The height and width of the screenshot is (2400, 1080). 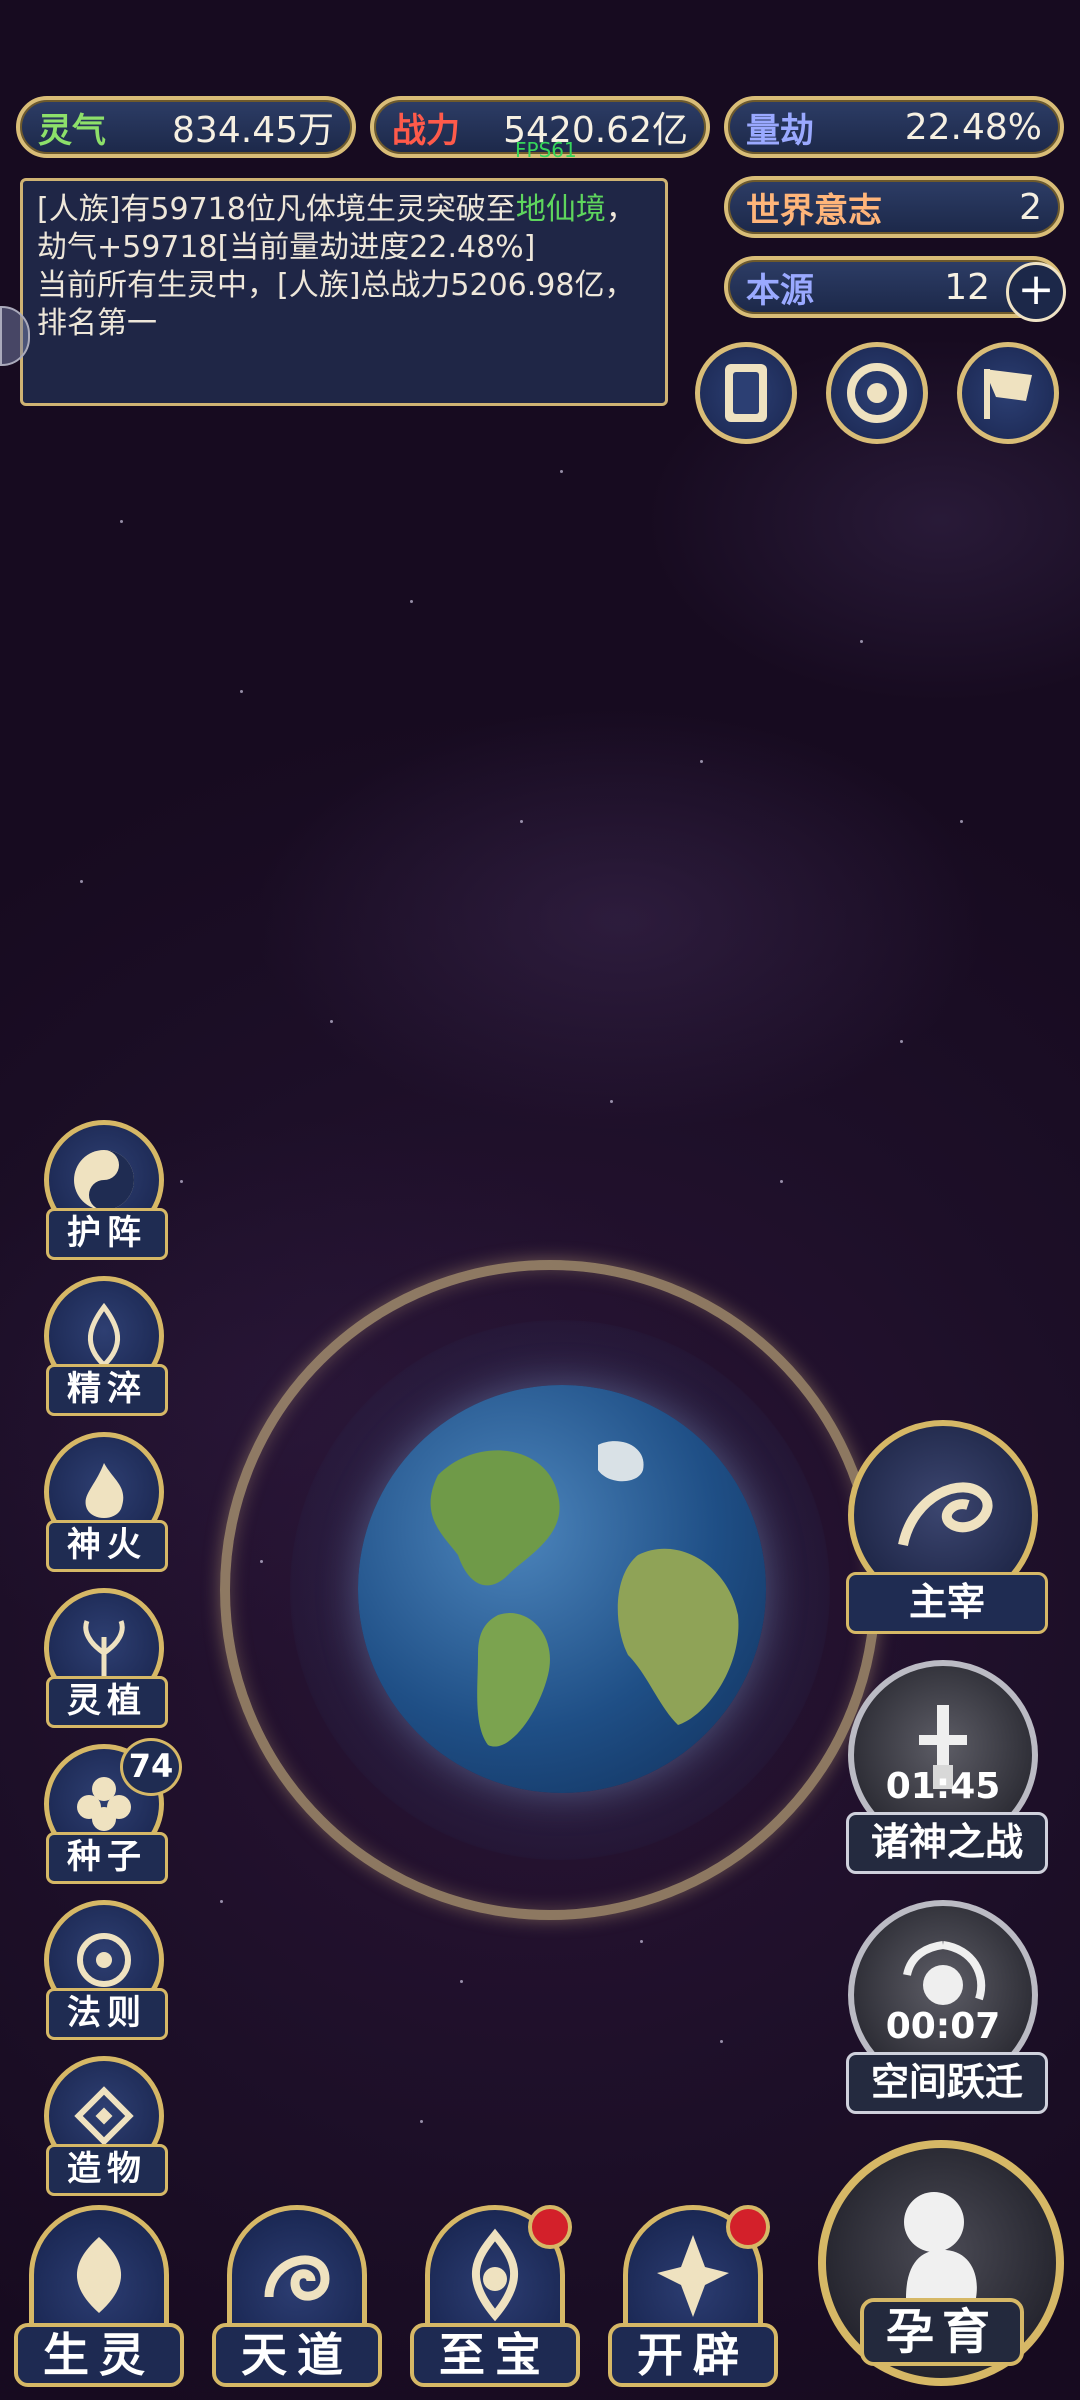 I want to click on menu-faze-label: 法则, so click(x=107, y=2014).